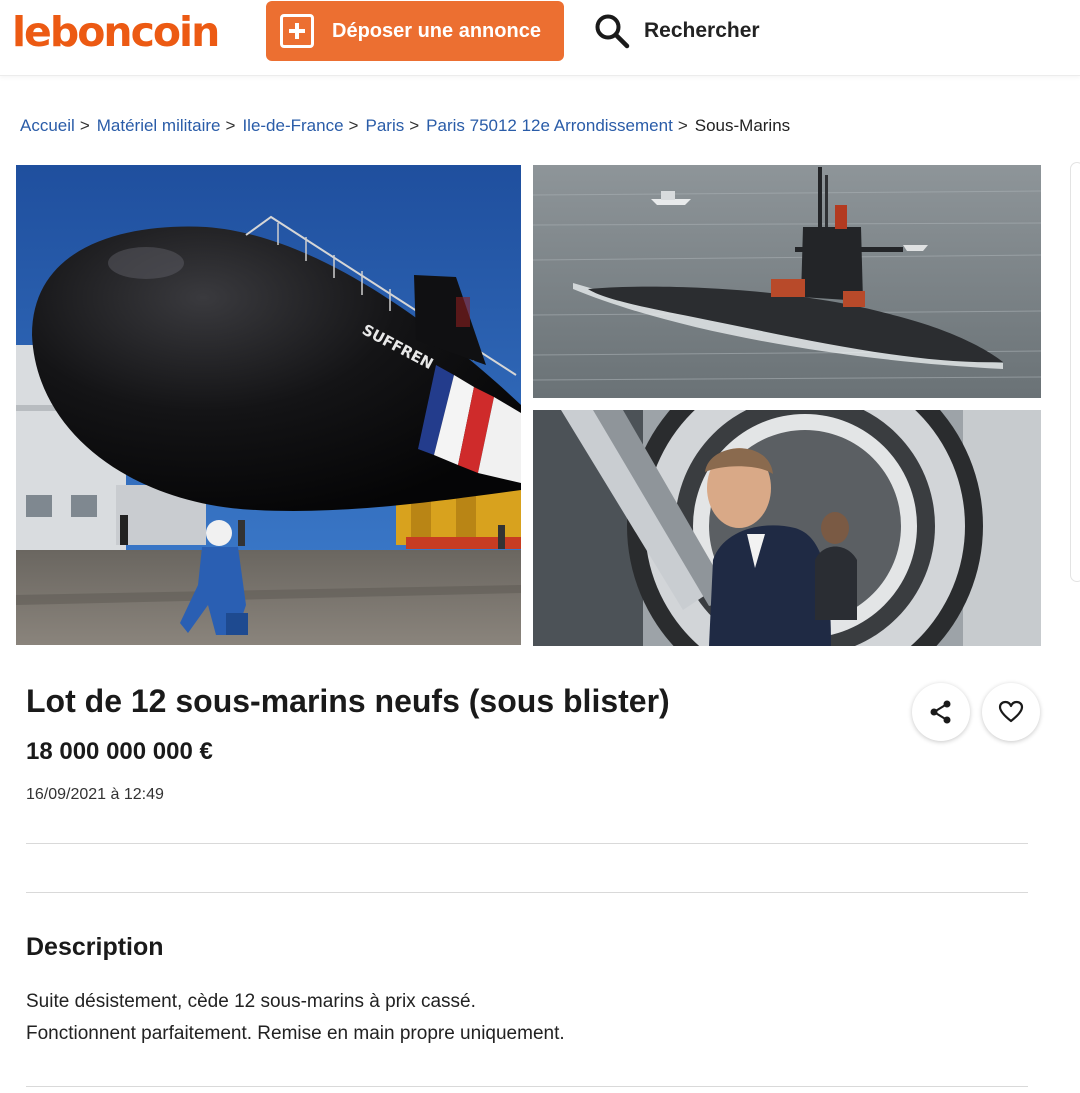 Image resolution: width=1080 pixels, height=1093 pixels. I want to click on breadcrumb-item-paris-75012: Paris 75012 12e Arrondissement, so click(549, 125).